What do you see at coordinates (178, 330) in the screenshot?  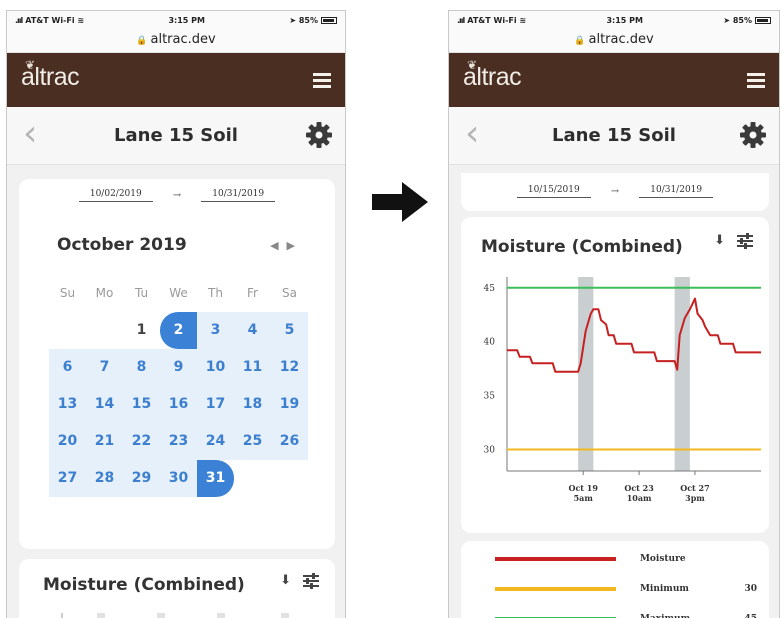 I see `calendar-day: 2` at bounding box center [178, 330].